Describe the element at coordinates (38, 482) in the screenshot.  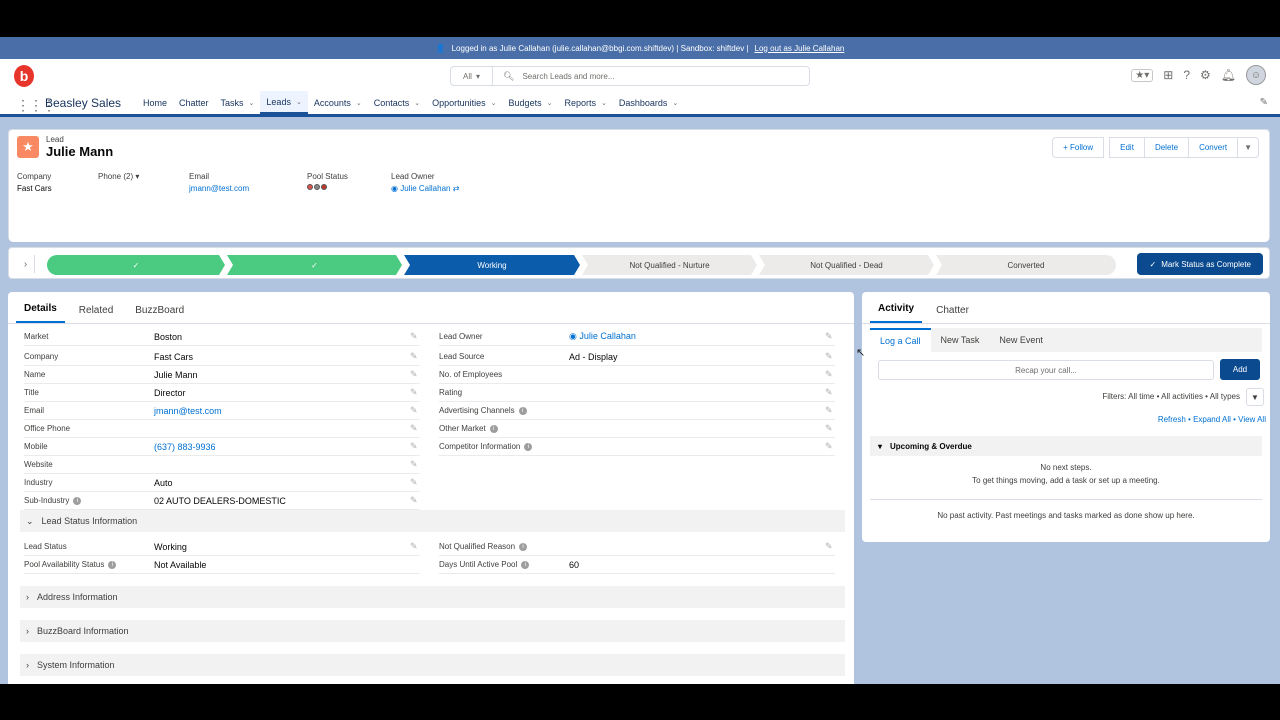
I see `field-label: Industry` at that location.